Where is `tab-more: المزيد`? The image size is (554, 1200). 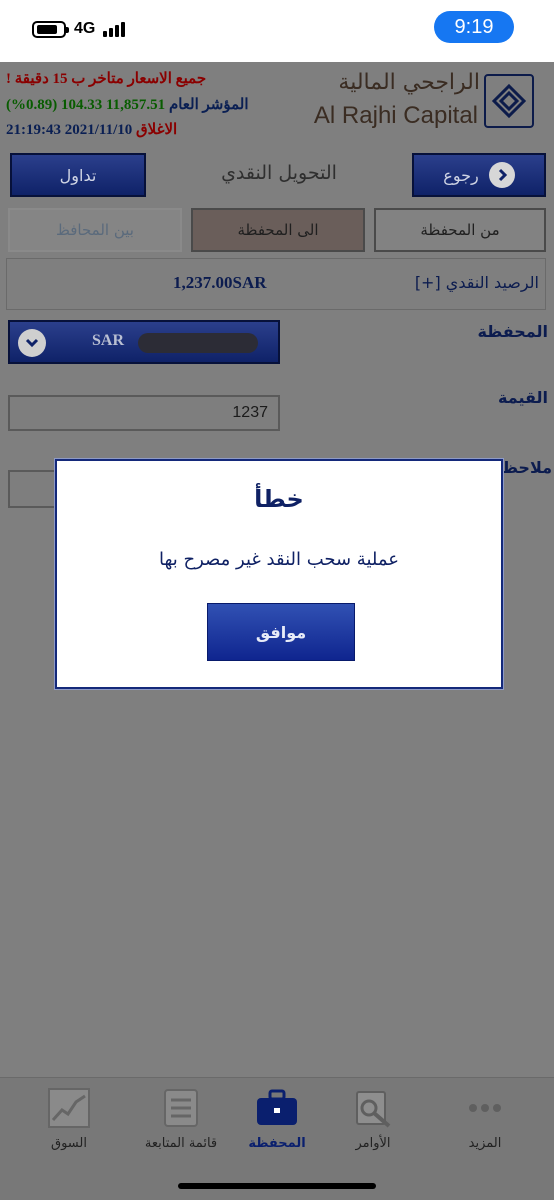
tab-more: المزيد is located at coordinates (485, 1118).